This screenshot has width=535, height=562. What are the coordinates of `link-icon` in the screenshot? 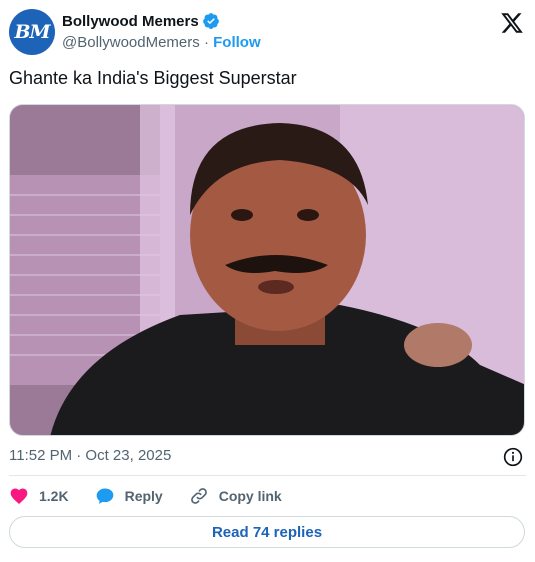 It's located at (198, 496).